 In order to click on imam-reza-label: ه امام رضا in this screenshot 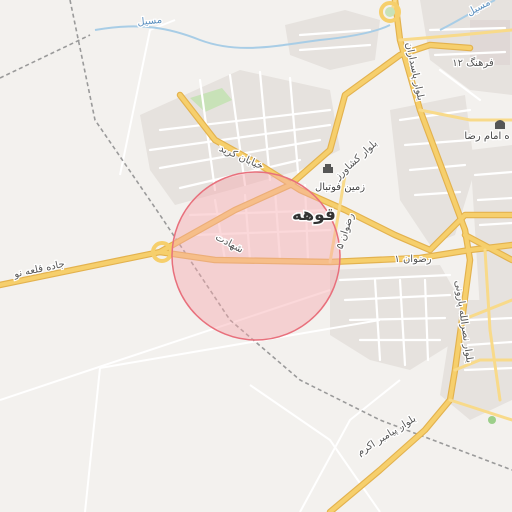, I will do `click(486, 136)`.